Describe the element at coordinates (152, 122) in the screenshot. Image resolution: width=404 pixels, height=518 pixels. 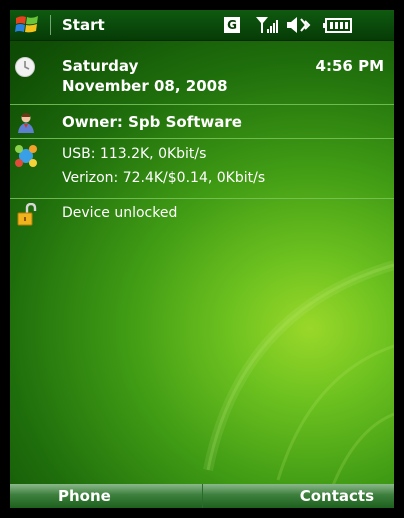
I see `owner-text: Owner: Spb Software` at that location.